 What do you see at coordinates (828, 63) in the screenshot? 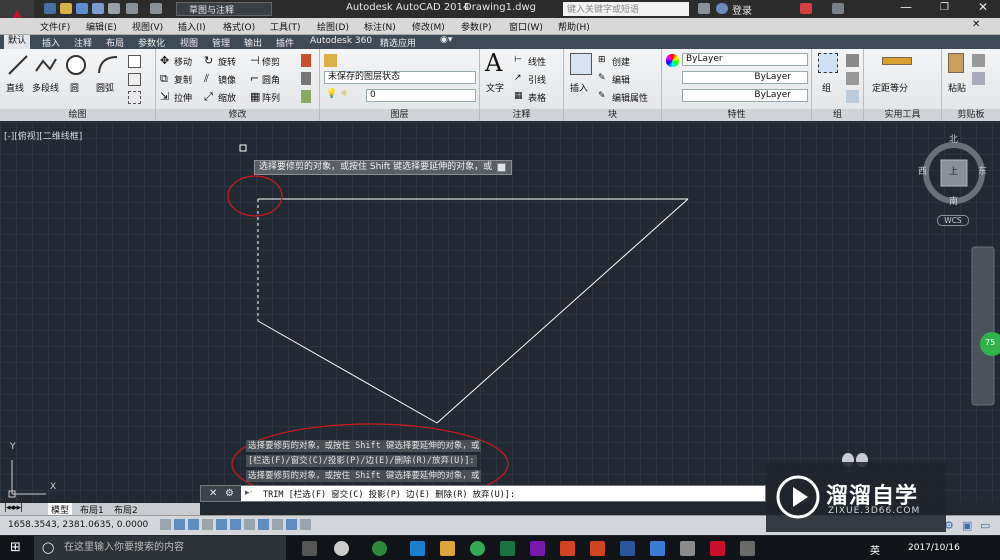
I see `group-icon` at bounding box center [828, 63].